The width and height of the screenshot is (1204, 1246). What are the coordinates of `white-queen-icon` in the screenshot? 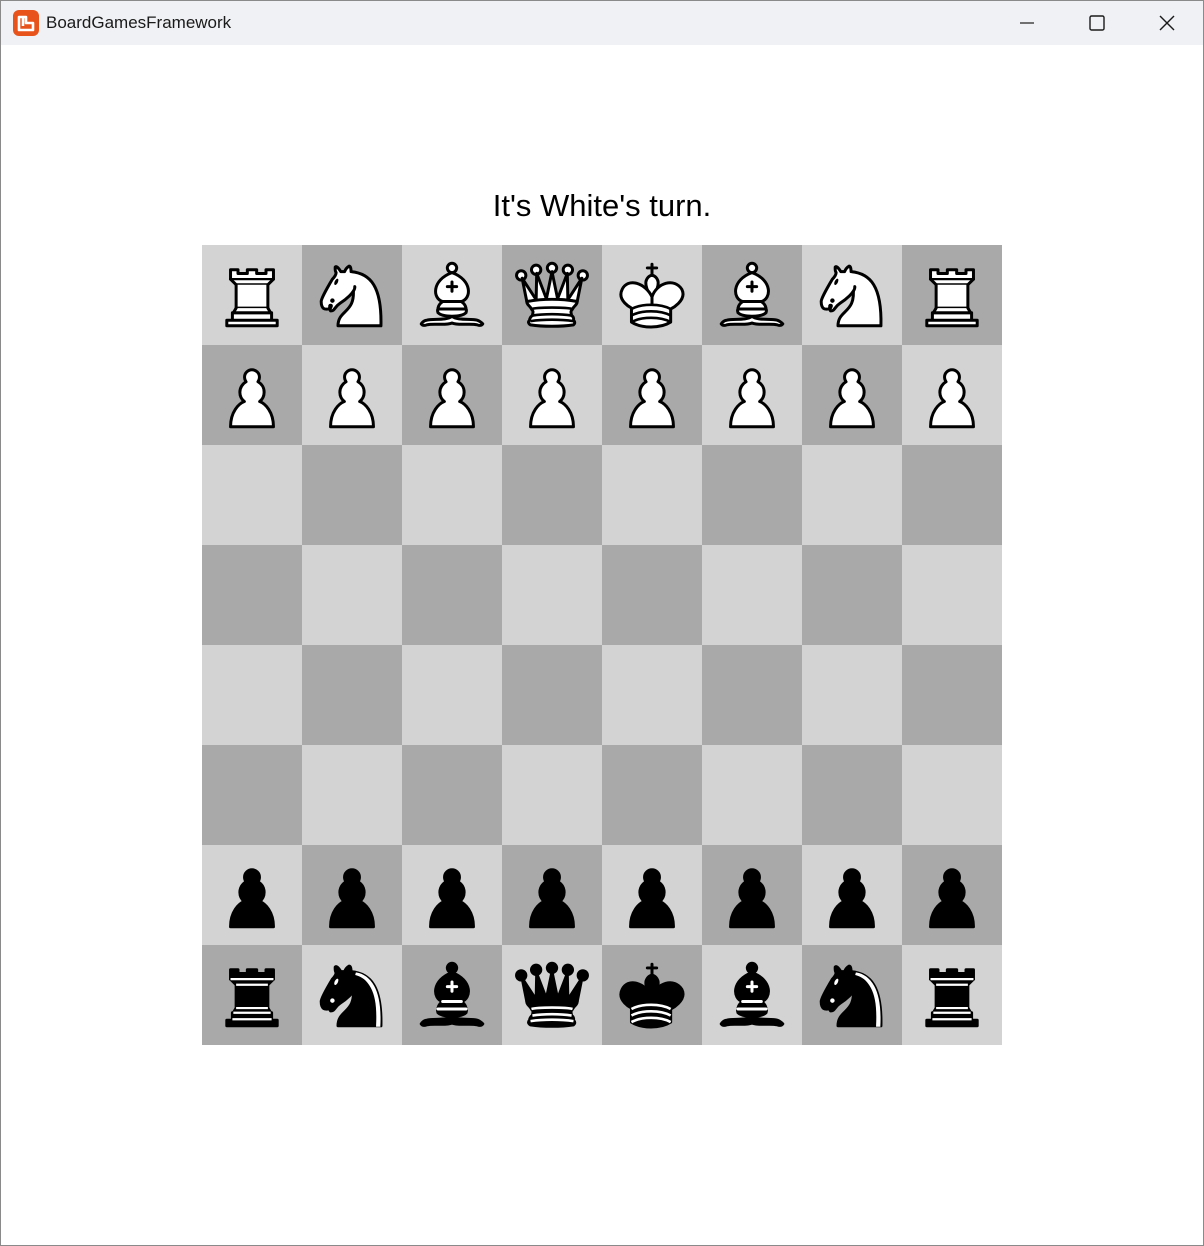 It's located at (552, 295).